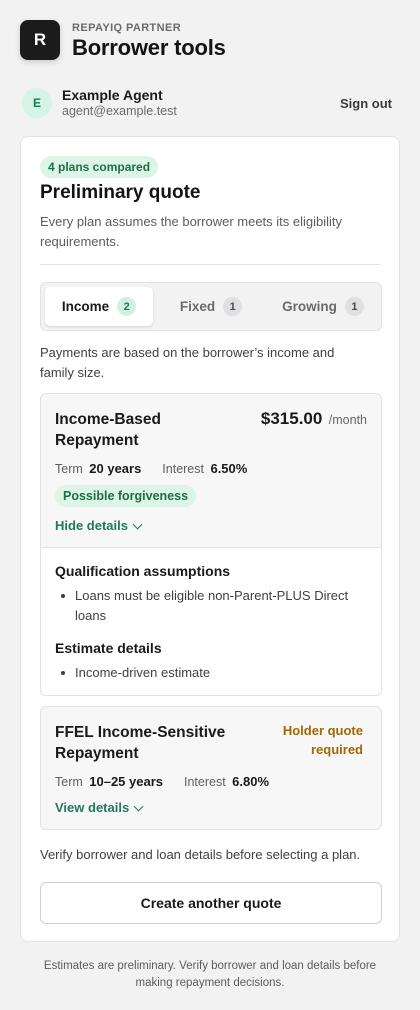 This screenshot has height=1010, width=420. What do you see at coordinates (112, 95) in the screenshot?
I see `agent-name: Example Agent` at bounding box center [112, 95].